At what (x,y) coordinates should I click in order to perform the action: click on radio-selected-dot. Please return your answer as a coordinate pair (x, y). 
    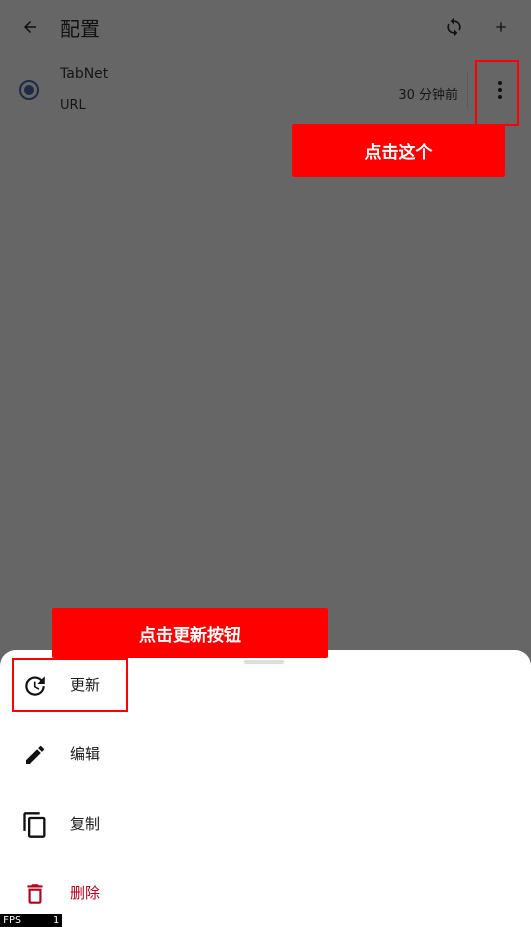
    Looking at the image, I should click on (29, 90).